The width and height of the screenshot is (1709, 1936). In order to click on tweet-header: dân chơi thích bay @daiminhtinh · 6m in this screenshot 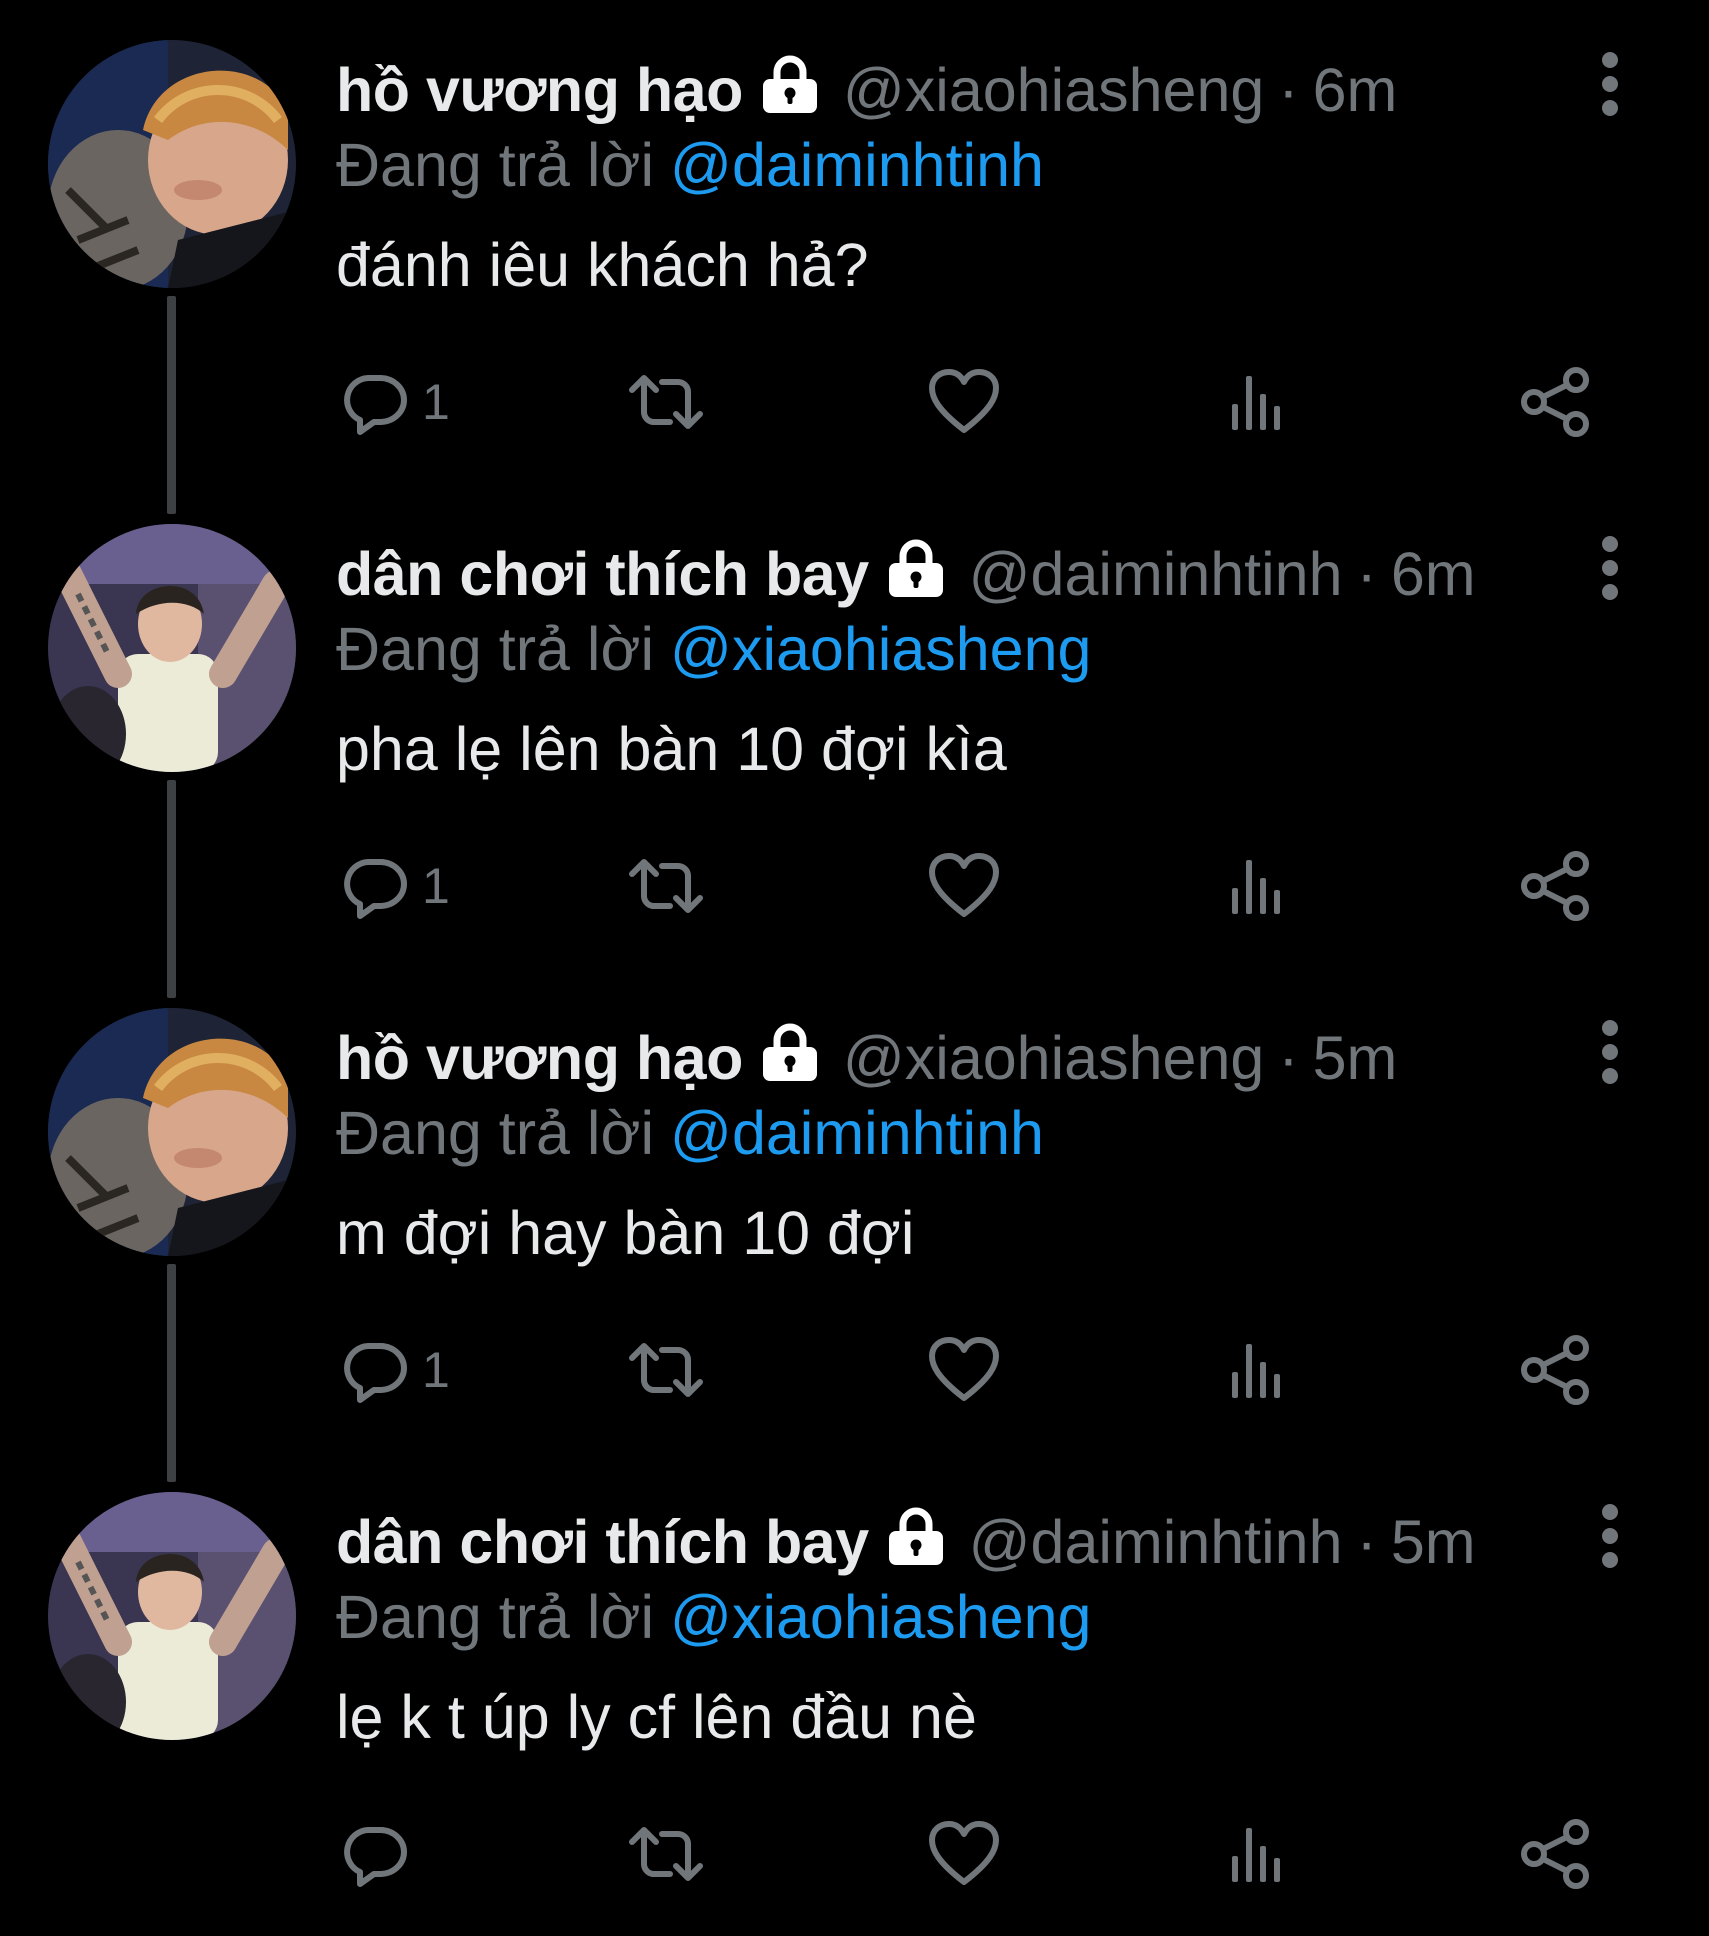, I will do `click(906, 574)`.